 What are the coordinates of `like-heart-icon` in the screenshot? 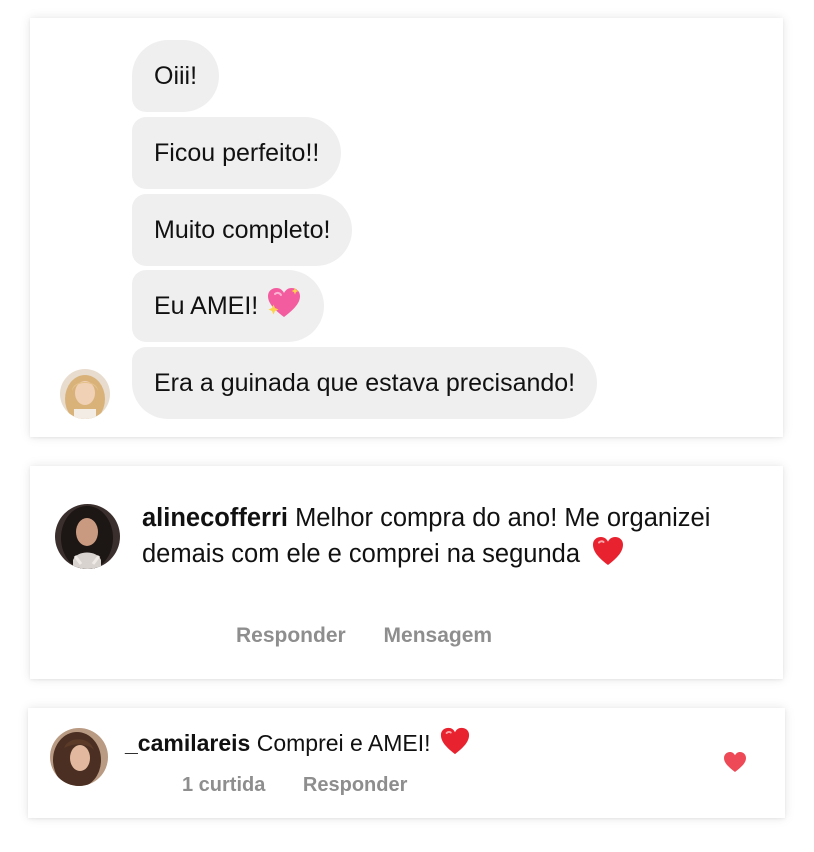 It's located at (735, 762).